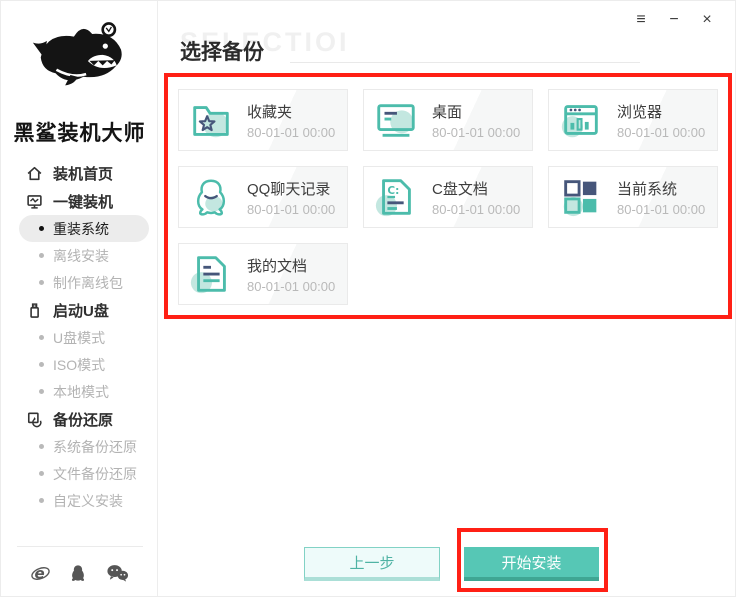 Image resolution: width=736 pixels, height=597 pixels. I want to click on card-browser: 浏览器 80-01-01 00:00, so click(633, 120).